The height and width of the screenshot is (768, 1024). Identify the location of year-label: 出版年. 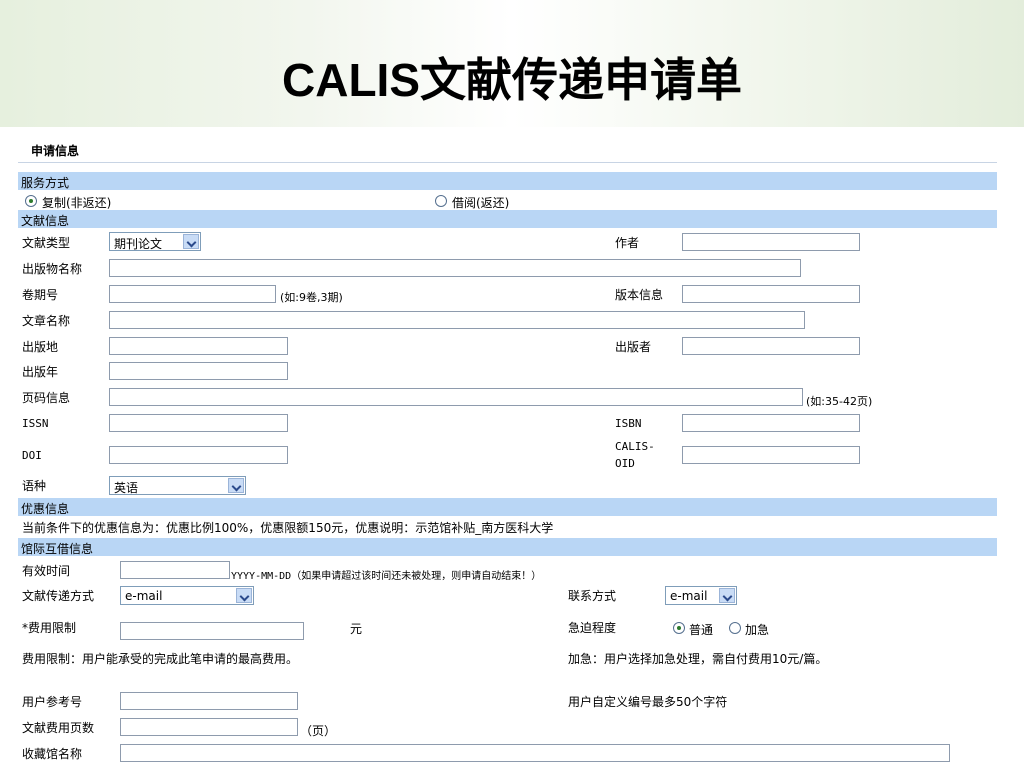
(40, 372).